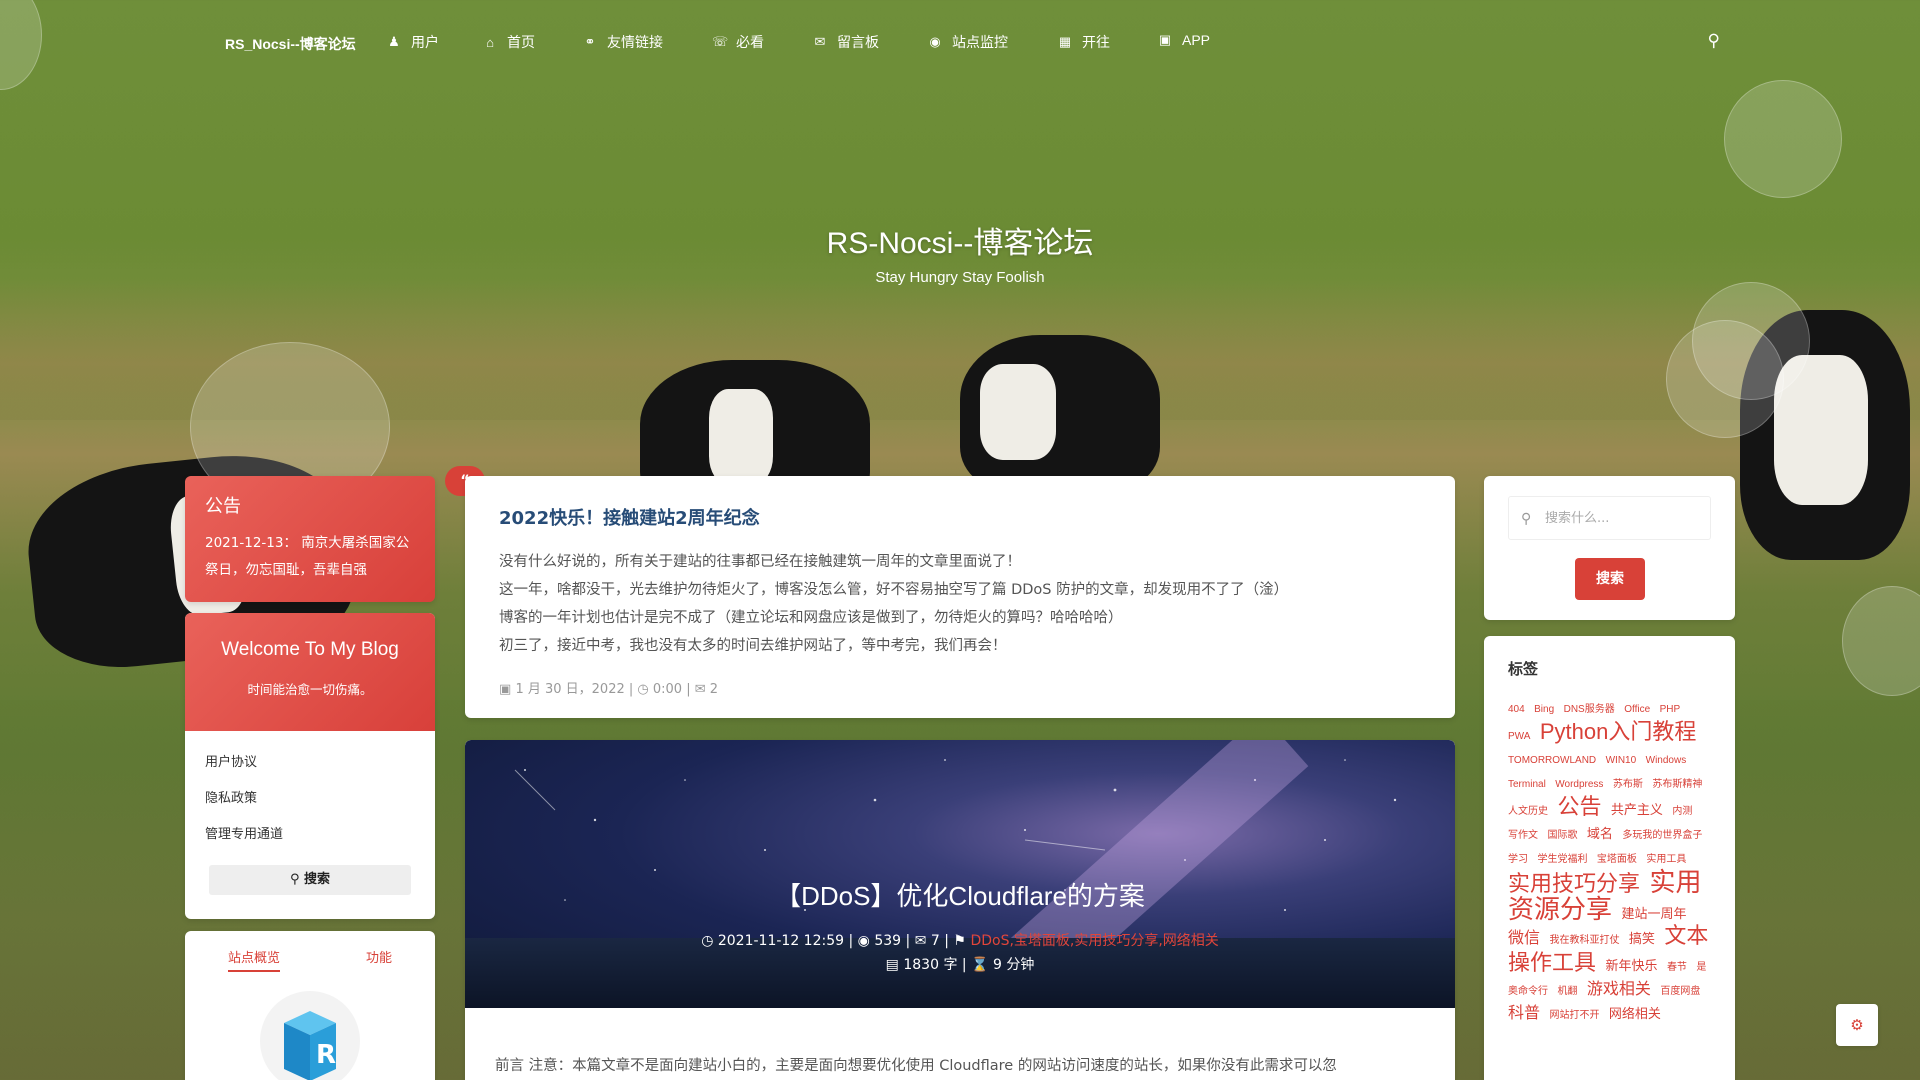  What do you see at coordinates (820, 41) in the screenshot?
I see `comment-icon: ✉` at bounding box center [820, 41].